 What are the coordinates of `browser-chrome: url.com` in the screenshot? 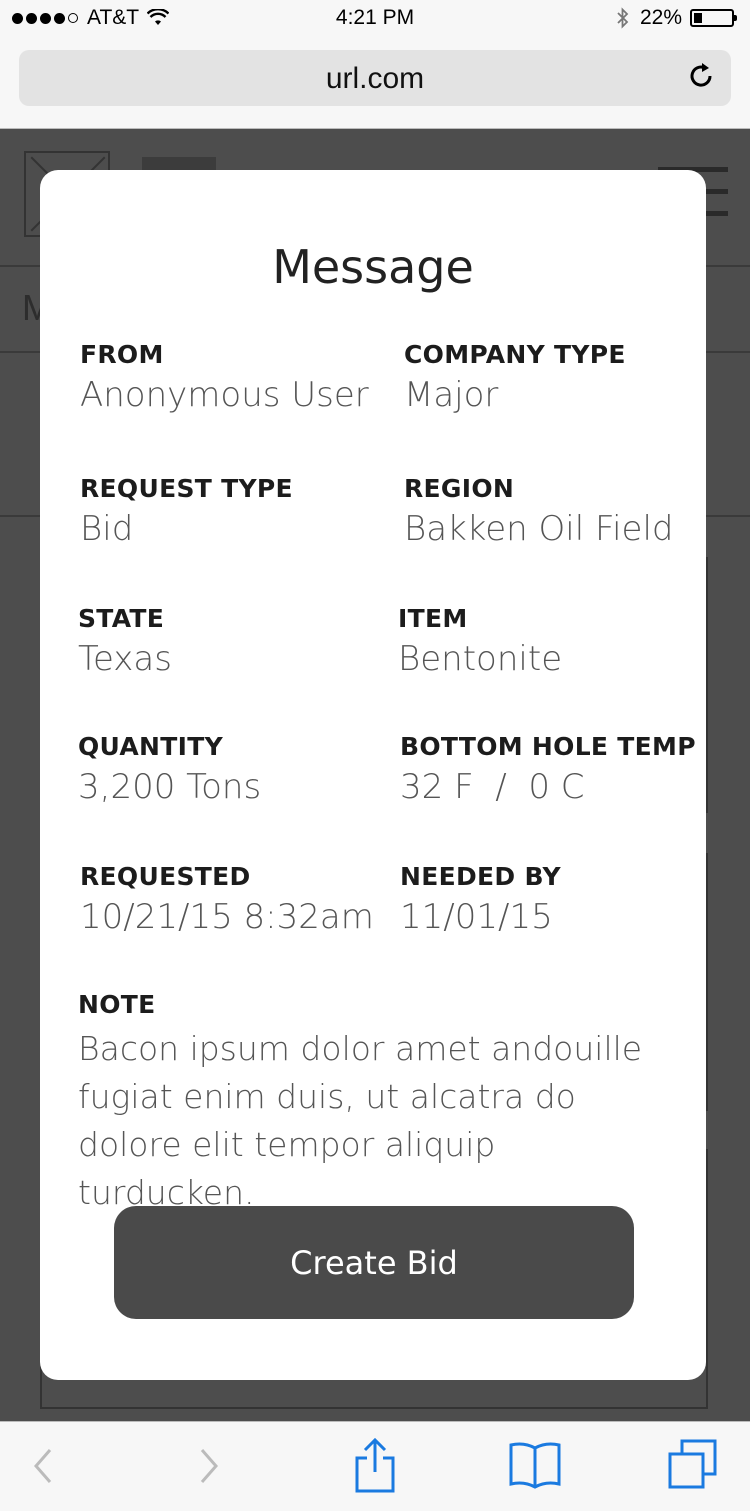 It's located at (375, 84).